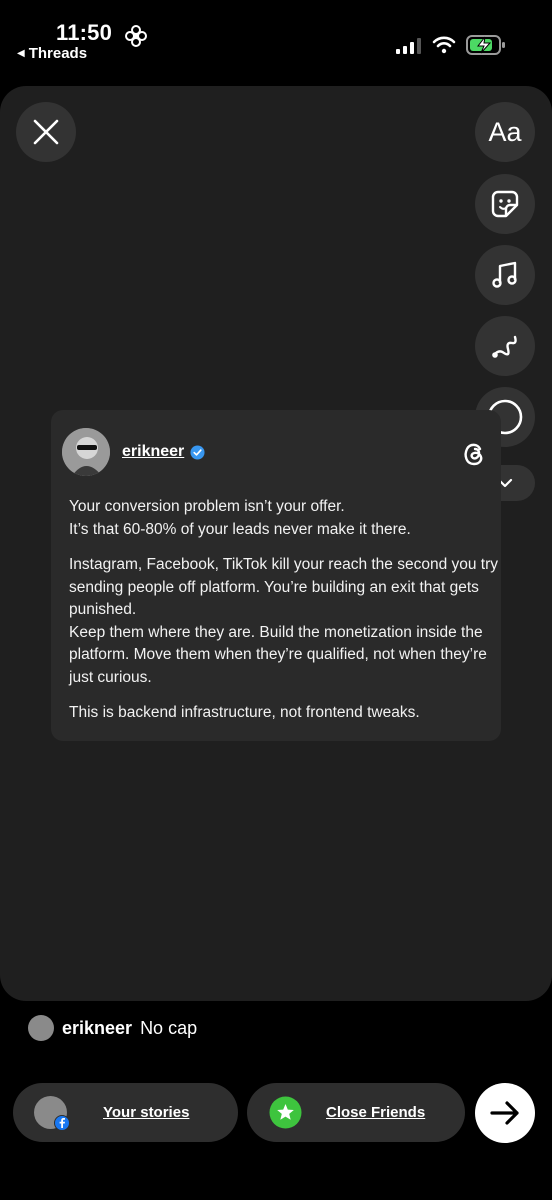 This screenshot has width=552, height=1200. Describe the element at coordinates (21, 53) in the screenshot. I see `back-triangle-icon: ◀` at that location.